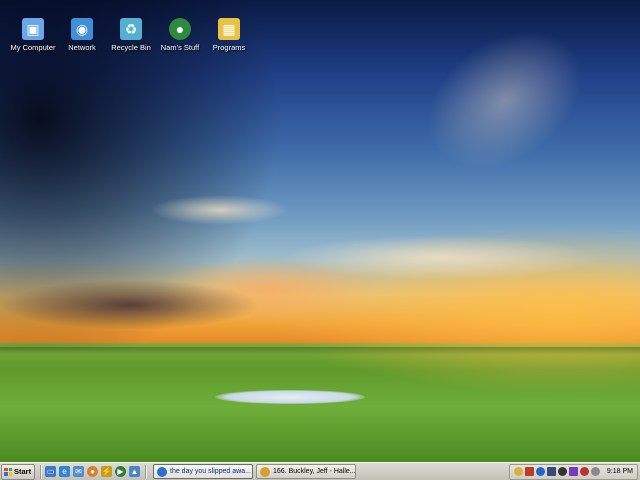  I want to click on my-computer-icon: ▣, so click(33, 29).